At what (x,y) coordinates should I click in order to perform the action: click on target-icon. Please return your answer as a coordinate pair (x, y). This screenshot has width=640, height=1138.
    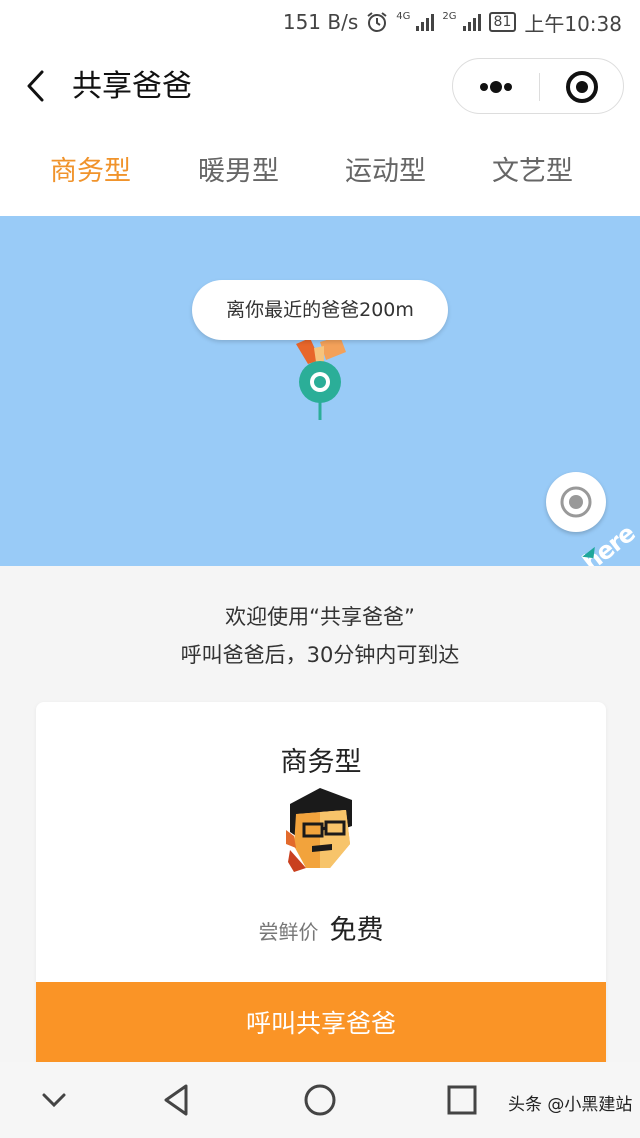
    Looking at the image, I should click on (582, 87).